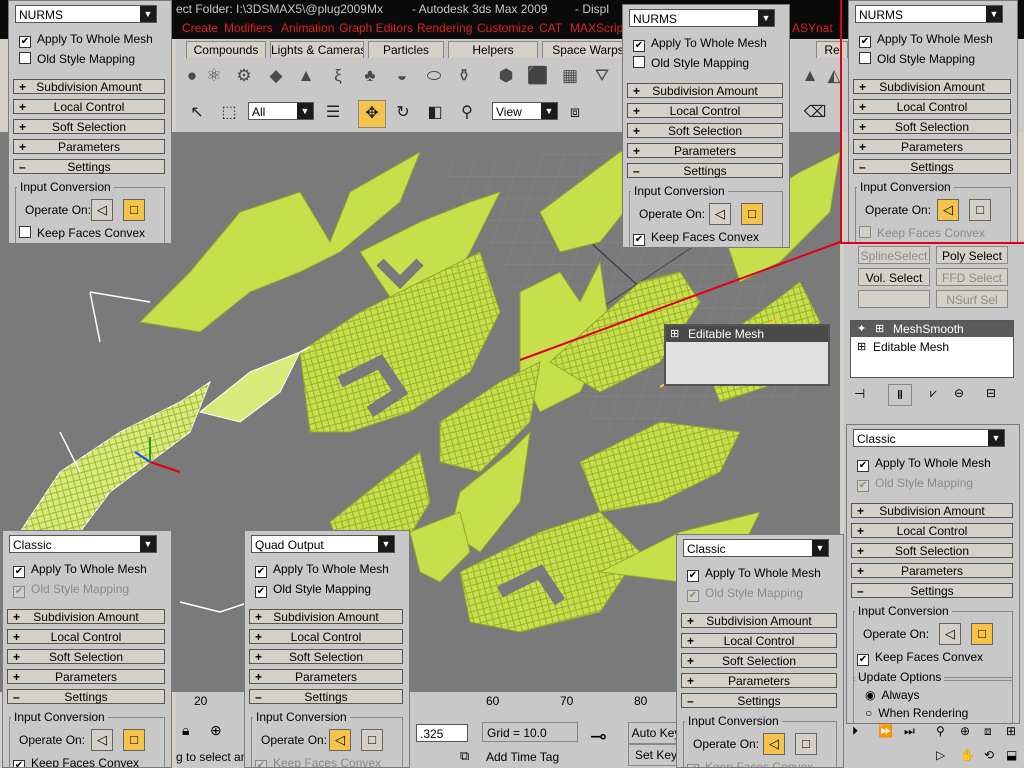  Describe the element at coordinates (403, 113) in the screenshot. I see `rotate-icon: ↻` at that location.